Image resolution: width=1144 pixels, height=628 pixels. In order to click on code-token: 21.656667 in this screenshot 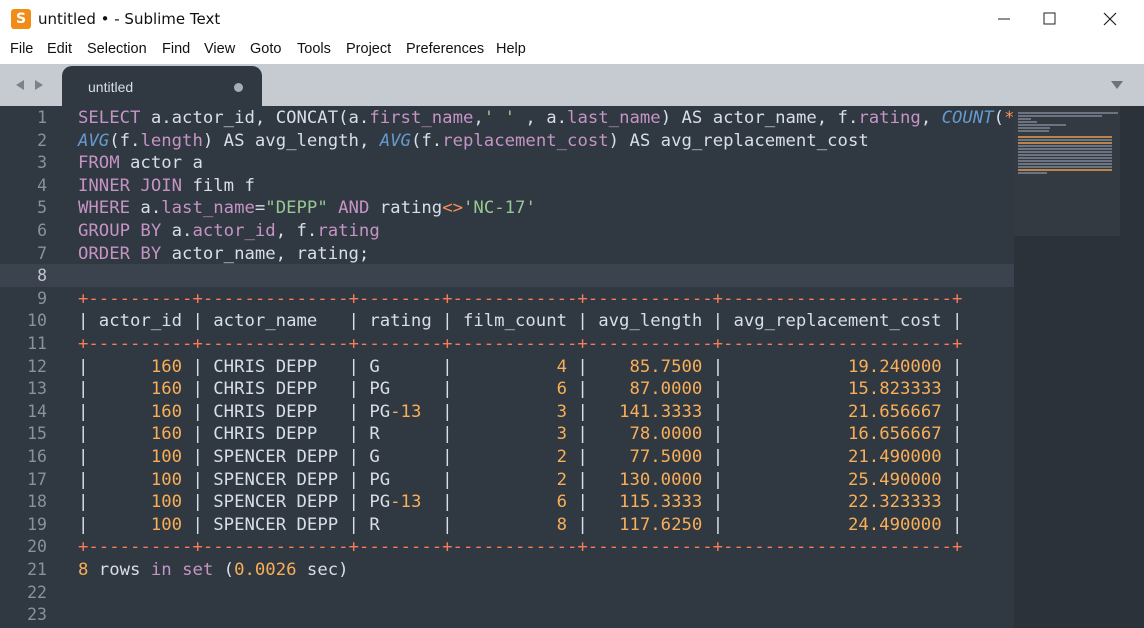, I will do `click(894, 411)`.